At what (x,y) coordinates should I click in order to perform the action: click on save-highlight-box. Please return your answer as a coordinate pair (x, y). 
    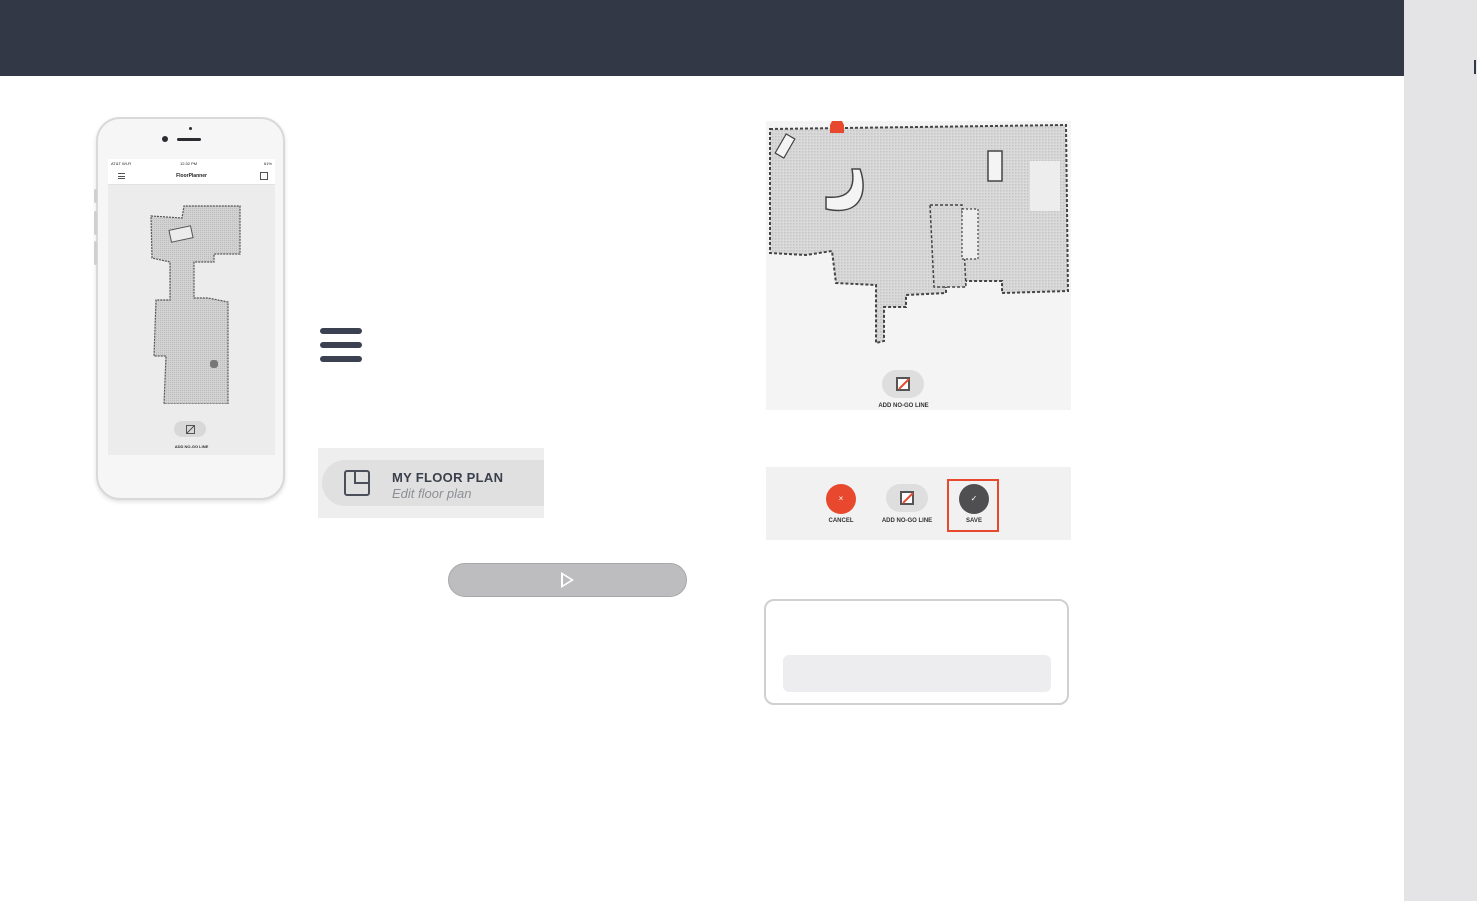
    Looking at the image, I should click on (973, 505).